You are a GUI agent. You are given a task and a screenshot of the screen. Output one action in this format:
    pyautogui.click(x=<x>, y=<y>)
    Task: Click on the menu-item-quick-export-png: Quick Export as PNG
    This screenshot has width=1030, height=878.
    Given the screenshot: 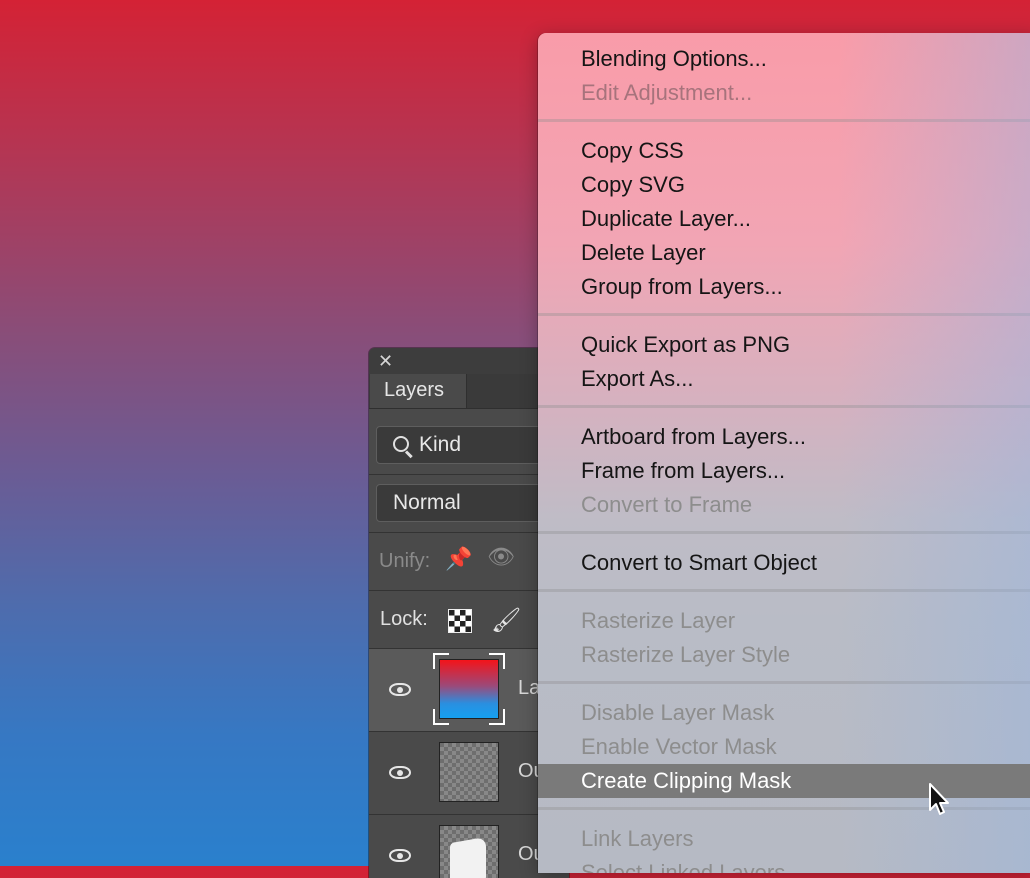 What is the action you would take?
    pyautogui.click(x=784, y=345)
    